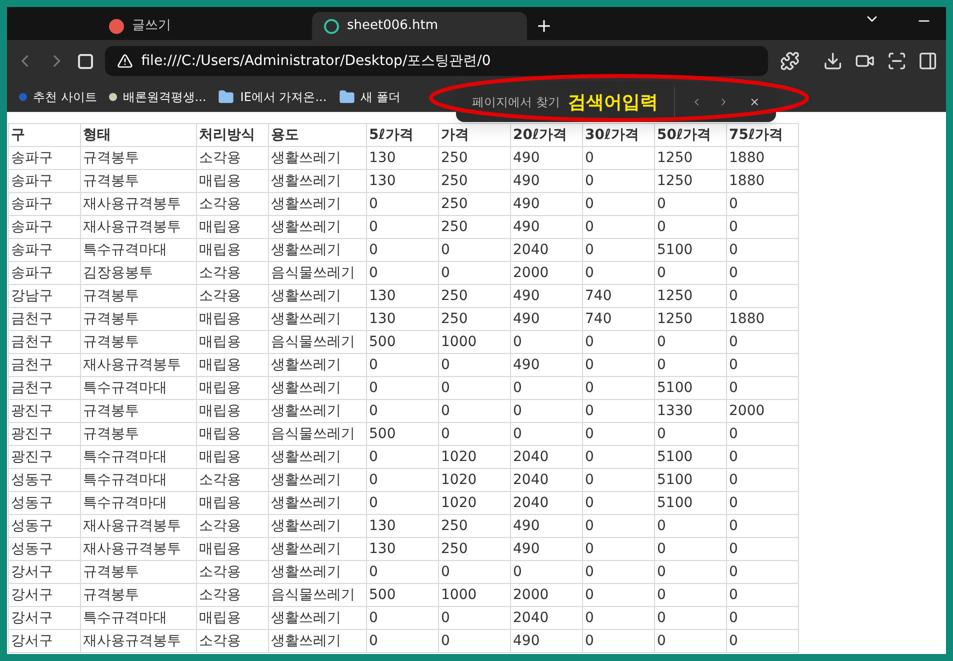 This screenshot has width=953, height=661. What do you see at coordinates (763, 158) in the screenshot?
I see `table-cell: 1880` at bounding box center [763, 158].